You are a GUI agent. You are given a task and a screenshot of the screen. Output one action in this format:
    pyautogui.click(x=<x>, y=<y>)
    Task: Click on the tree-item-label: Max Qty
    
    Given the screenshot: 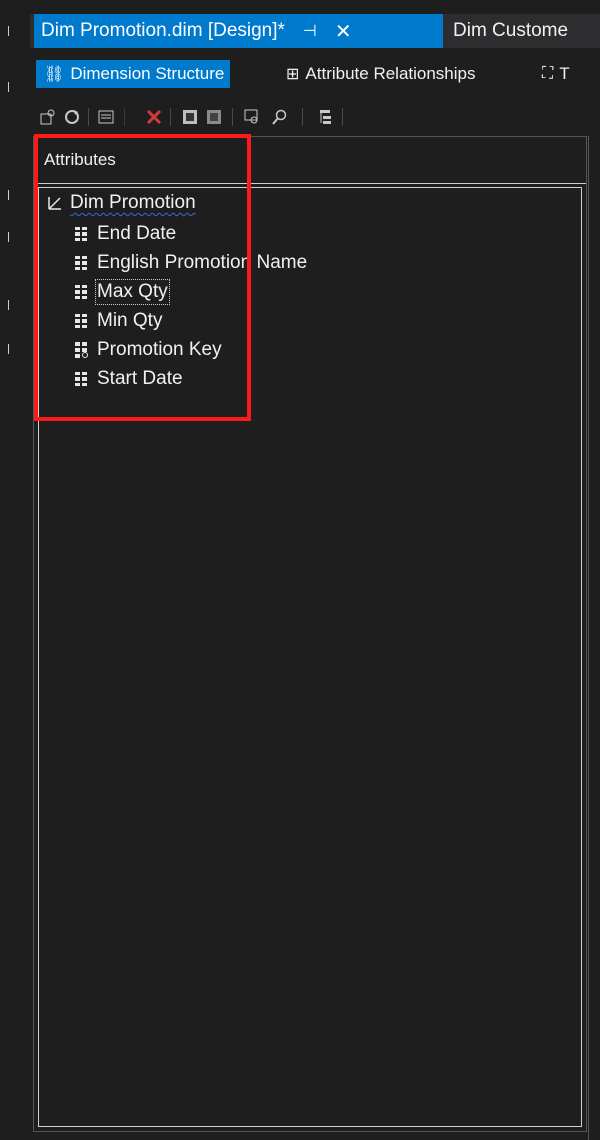 What is the action you would take?
    pyautogui.click(x=132, y=292)
    